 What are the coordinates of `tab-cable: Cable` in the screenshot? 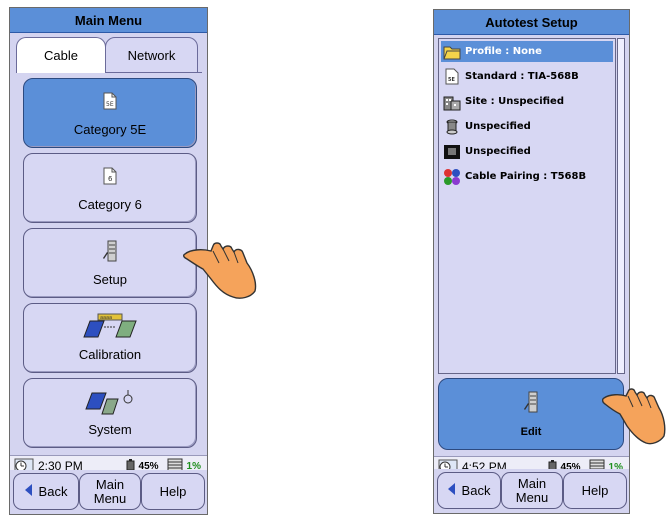 It's located at (61, 55).